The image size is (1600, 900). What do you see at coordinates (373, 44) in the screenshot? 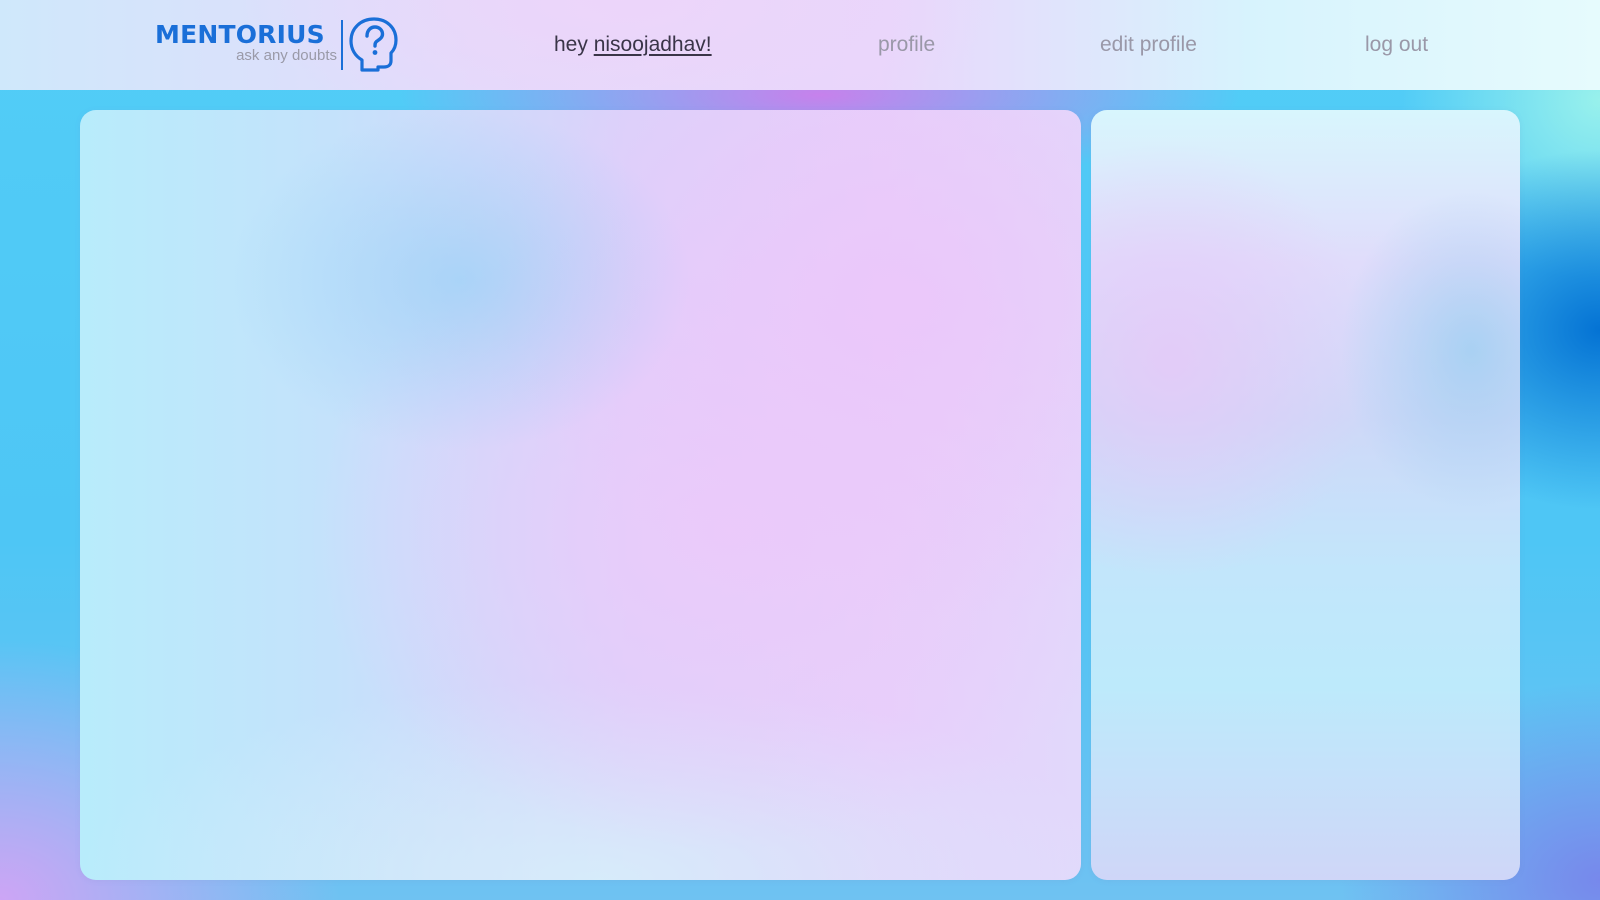
I see `question-head-icon` at bounding box center [373, 44].